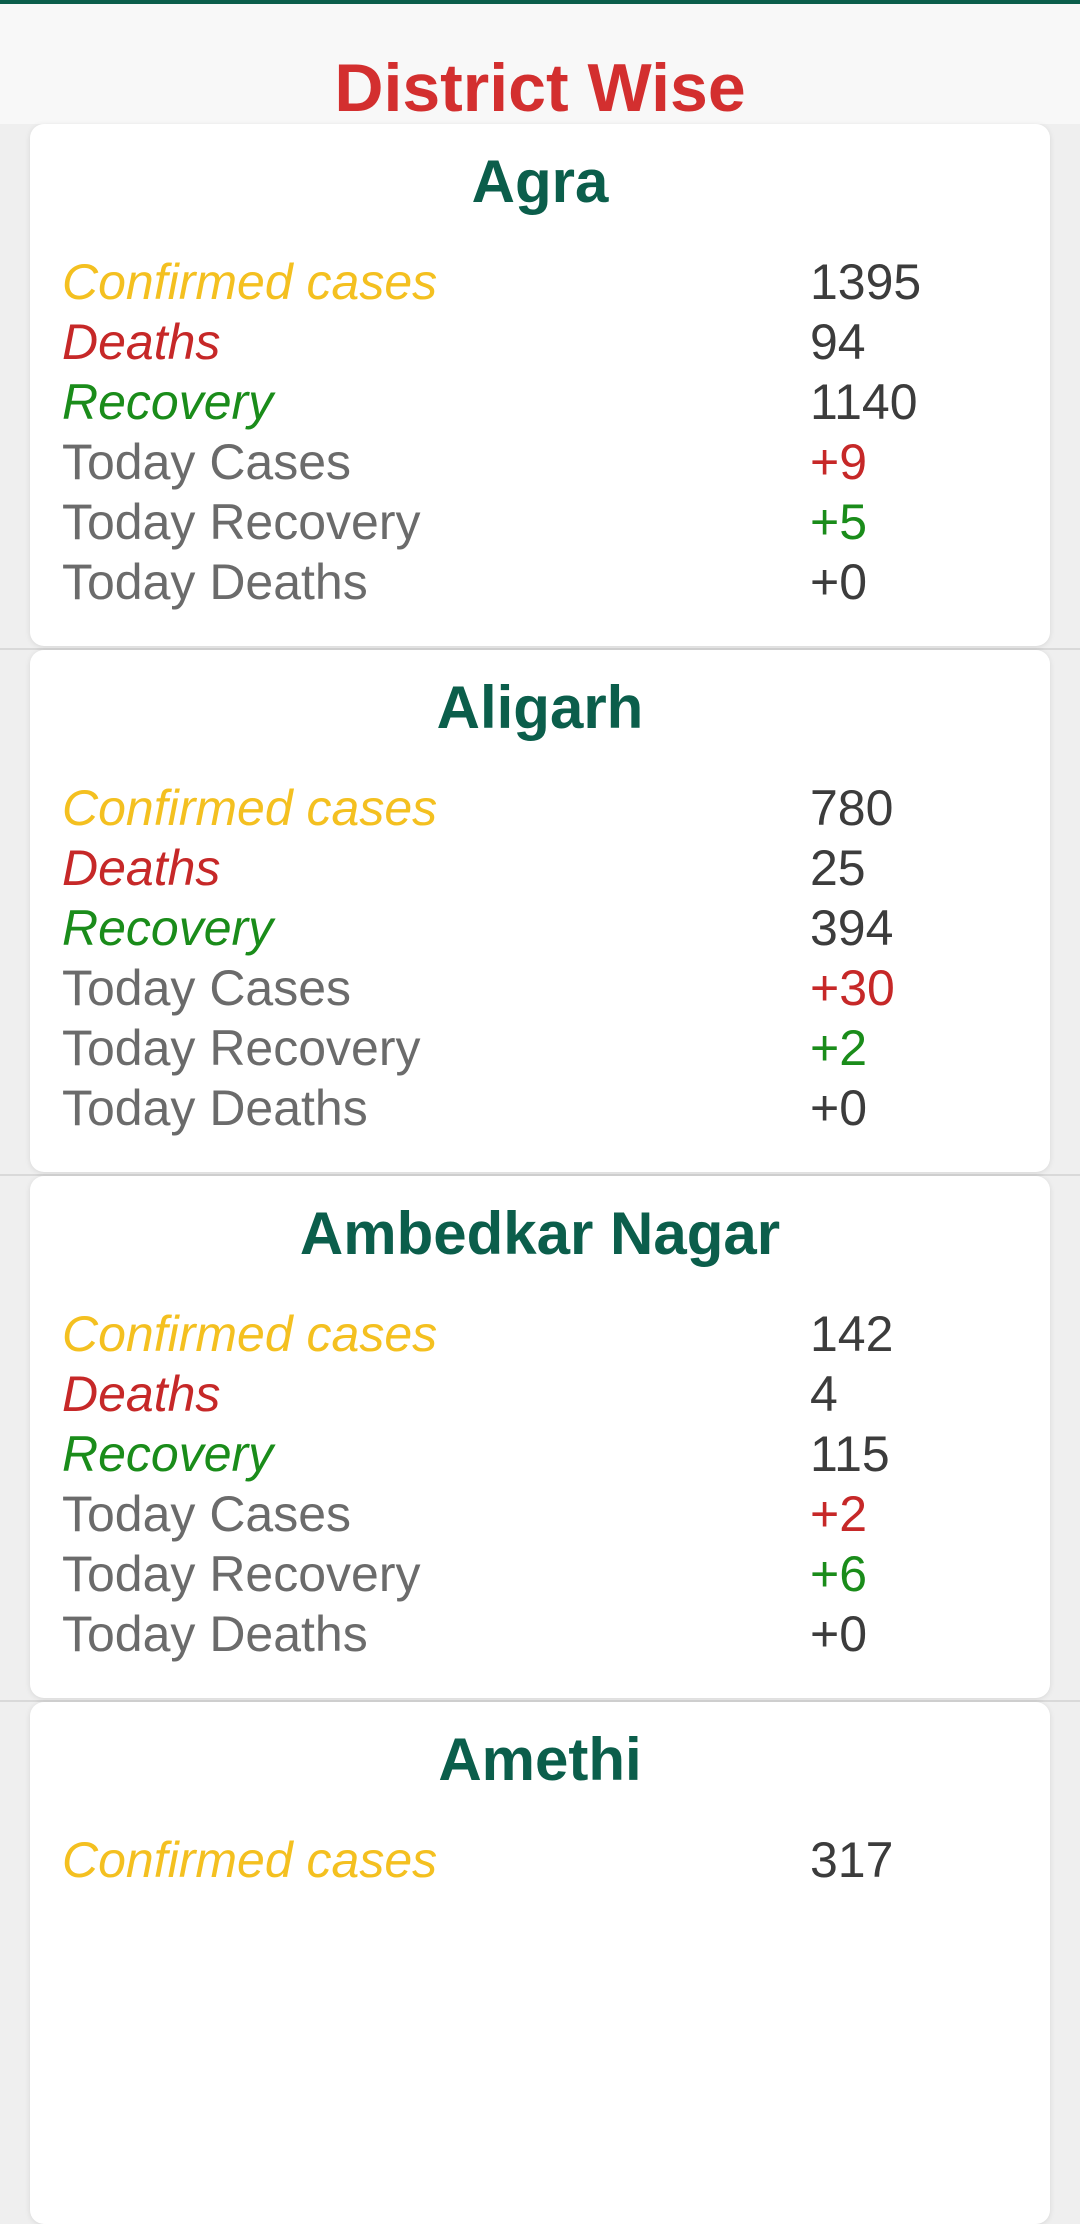  I want to click on today-cases-row: Today Cases +2, so click(542, 1514).